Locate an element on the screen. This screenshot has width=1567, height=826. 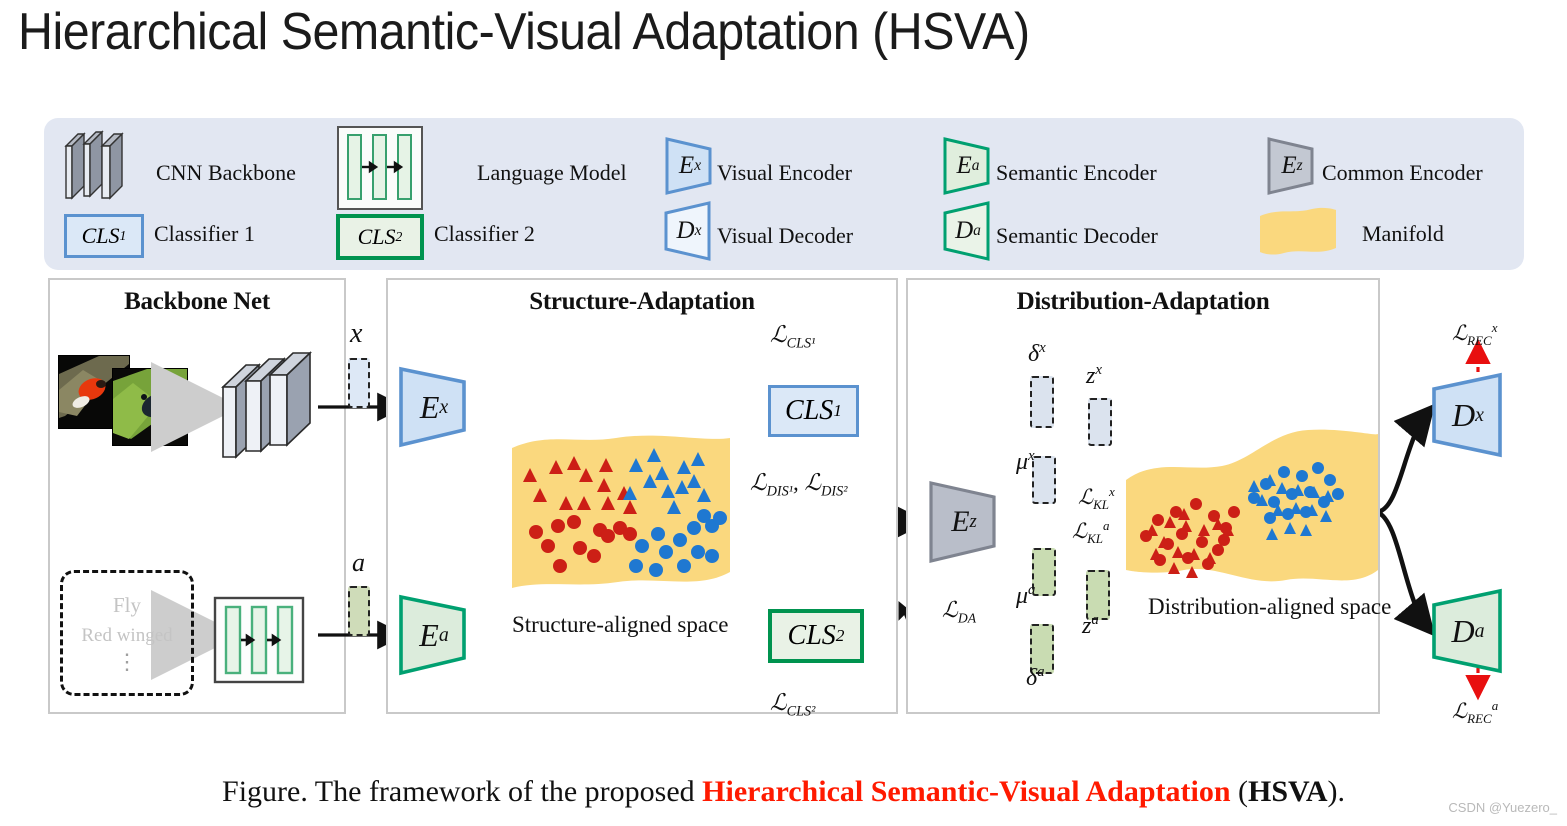
semantic-decoder-shape: Da is located at coordinates (1468, 631).